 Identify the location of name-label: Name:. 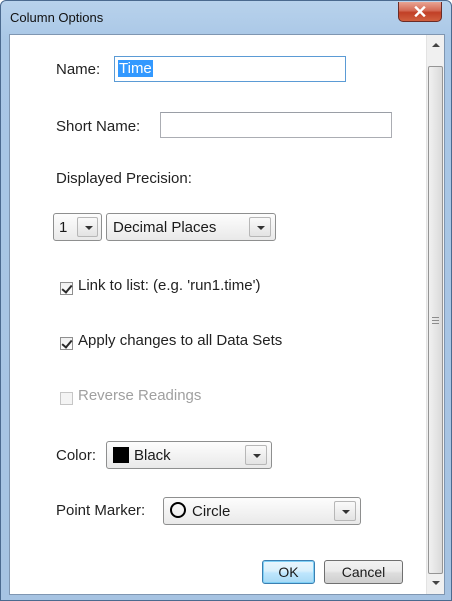
(78, 69).